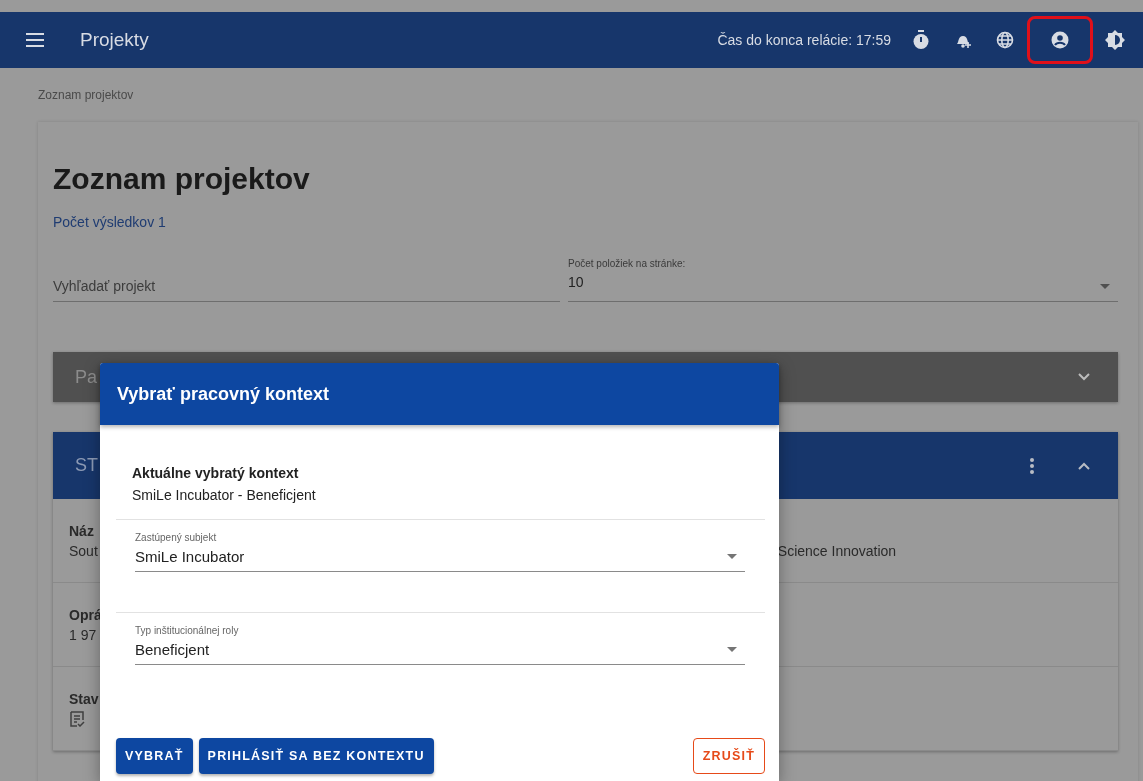 The height and width of the screenshot is (781, 1143). What do you see at coordinates (85, 614) in the screenshot?
I see `detail-label: Oprá` at bounding box center [85, 614].